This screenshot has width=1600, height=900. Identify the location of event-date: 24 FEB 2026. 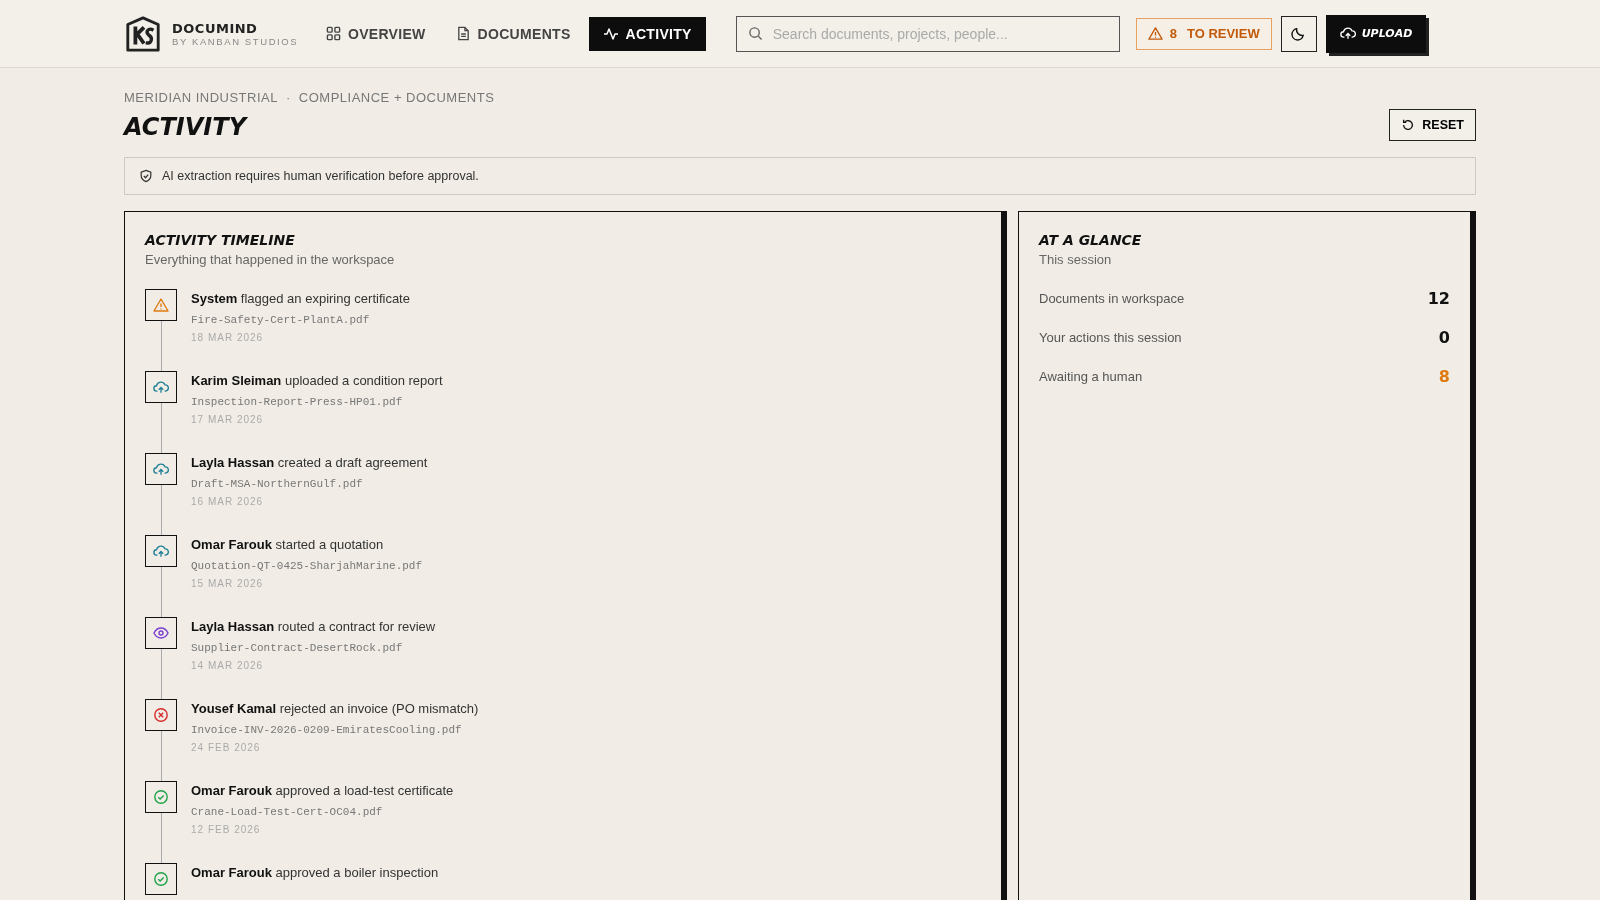
(226, 747).